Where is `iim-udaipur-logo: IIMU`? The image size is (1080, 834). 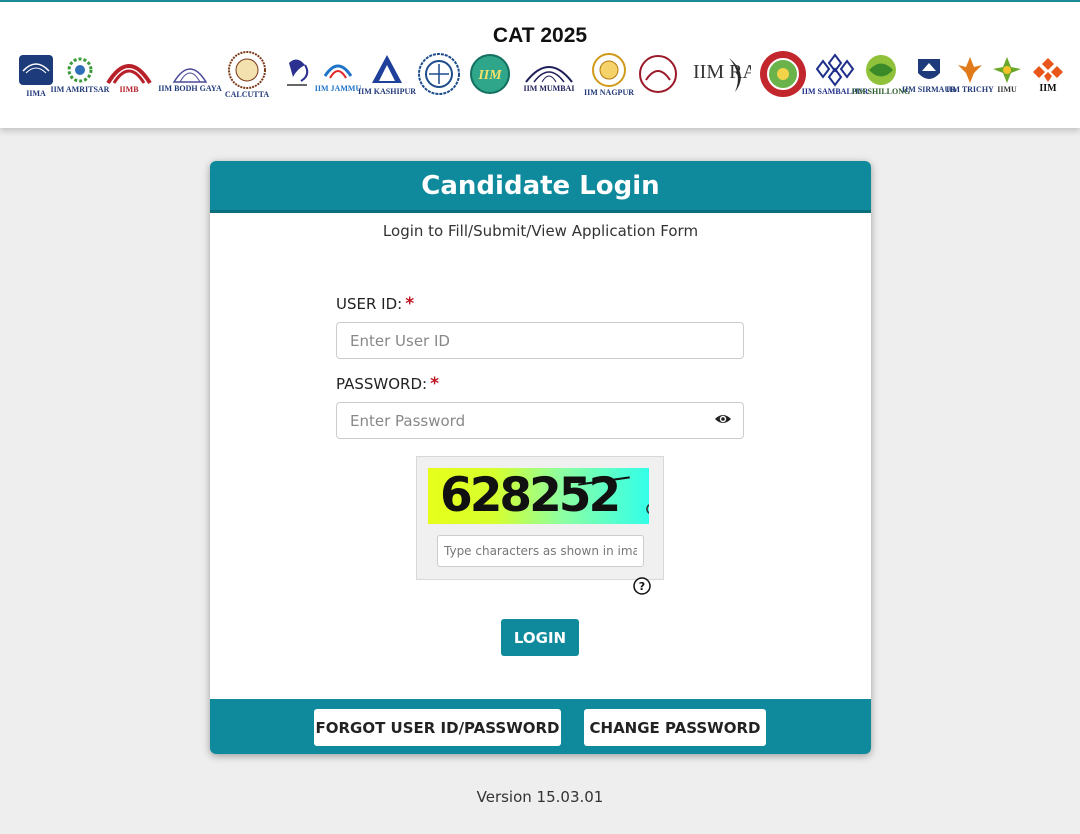 iim-udaipur-logo: IIMU is located at coordinates (1007, 74).